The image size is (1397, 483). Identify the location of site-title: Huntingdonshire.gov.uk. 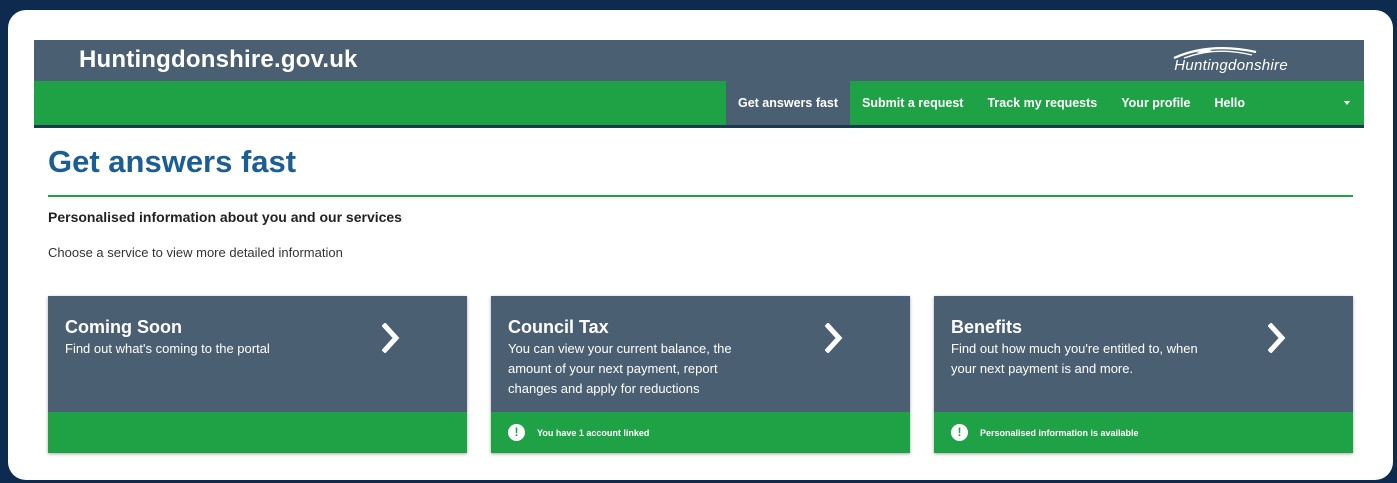
(218, 60).